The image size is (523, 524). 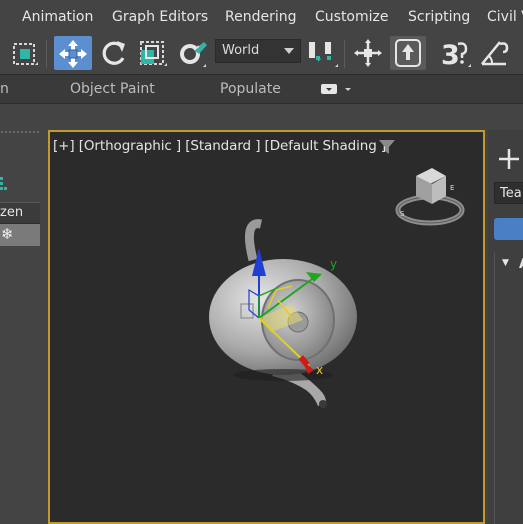 I want to click on snowflake-icon: ❄, so click(x=7, y=234).